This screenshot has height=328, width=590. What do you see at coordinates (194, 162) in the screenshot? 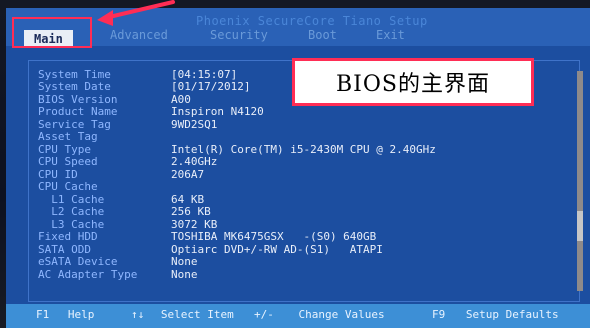
I see `row-value: 2.40GHz` at bounding box center [194, 162].